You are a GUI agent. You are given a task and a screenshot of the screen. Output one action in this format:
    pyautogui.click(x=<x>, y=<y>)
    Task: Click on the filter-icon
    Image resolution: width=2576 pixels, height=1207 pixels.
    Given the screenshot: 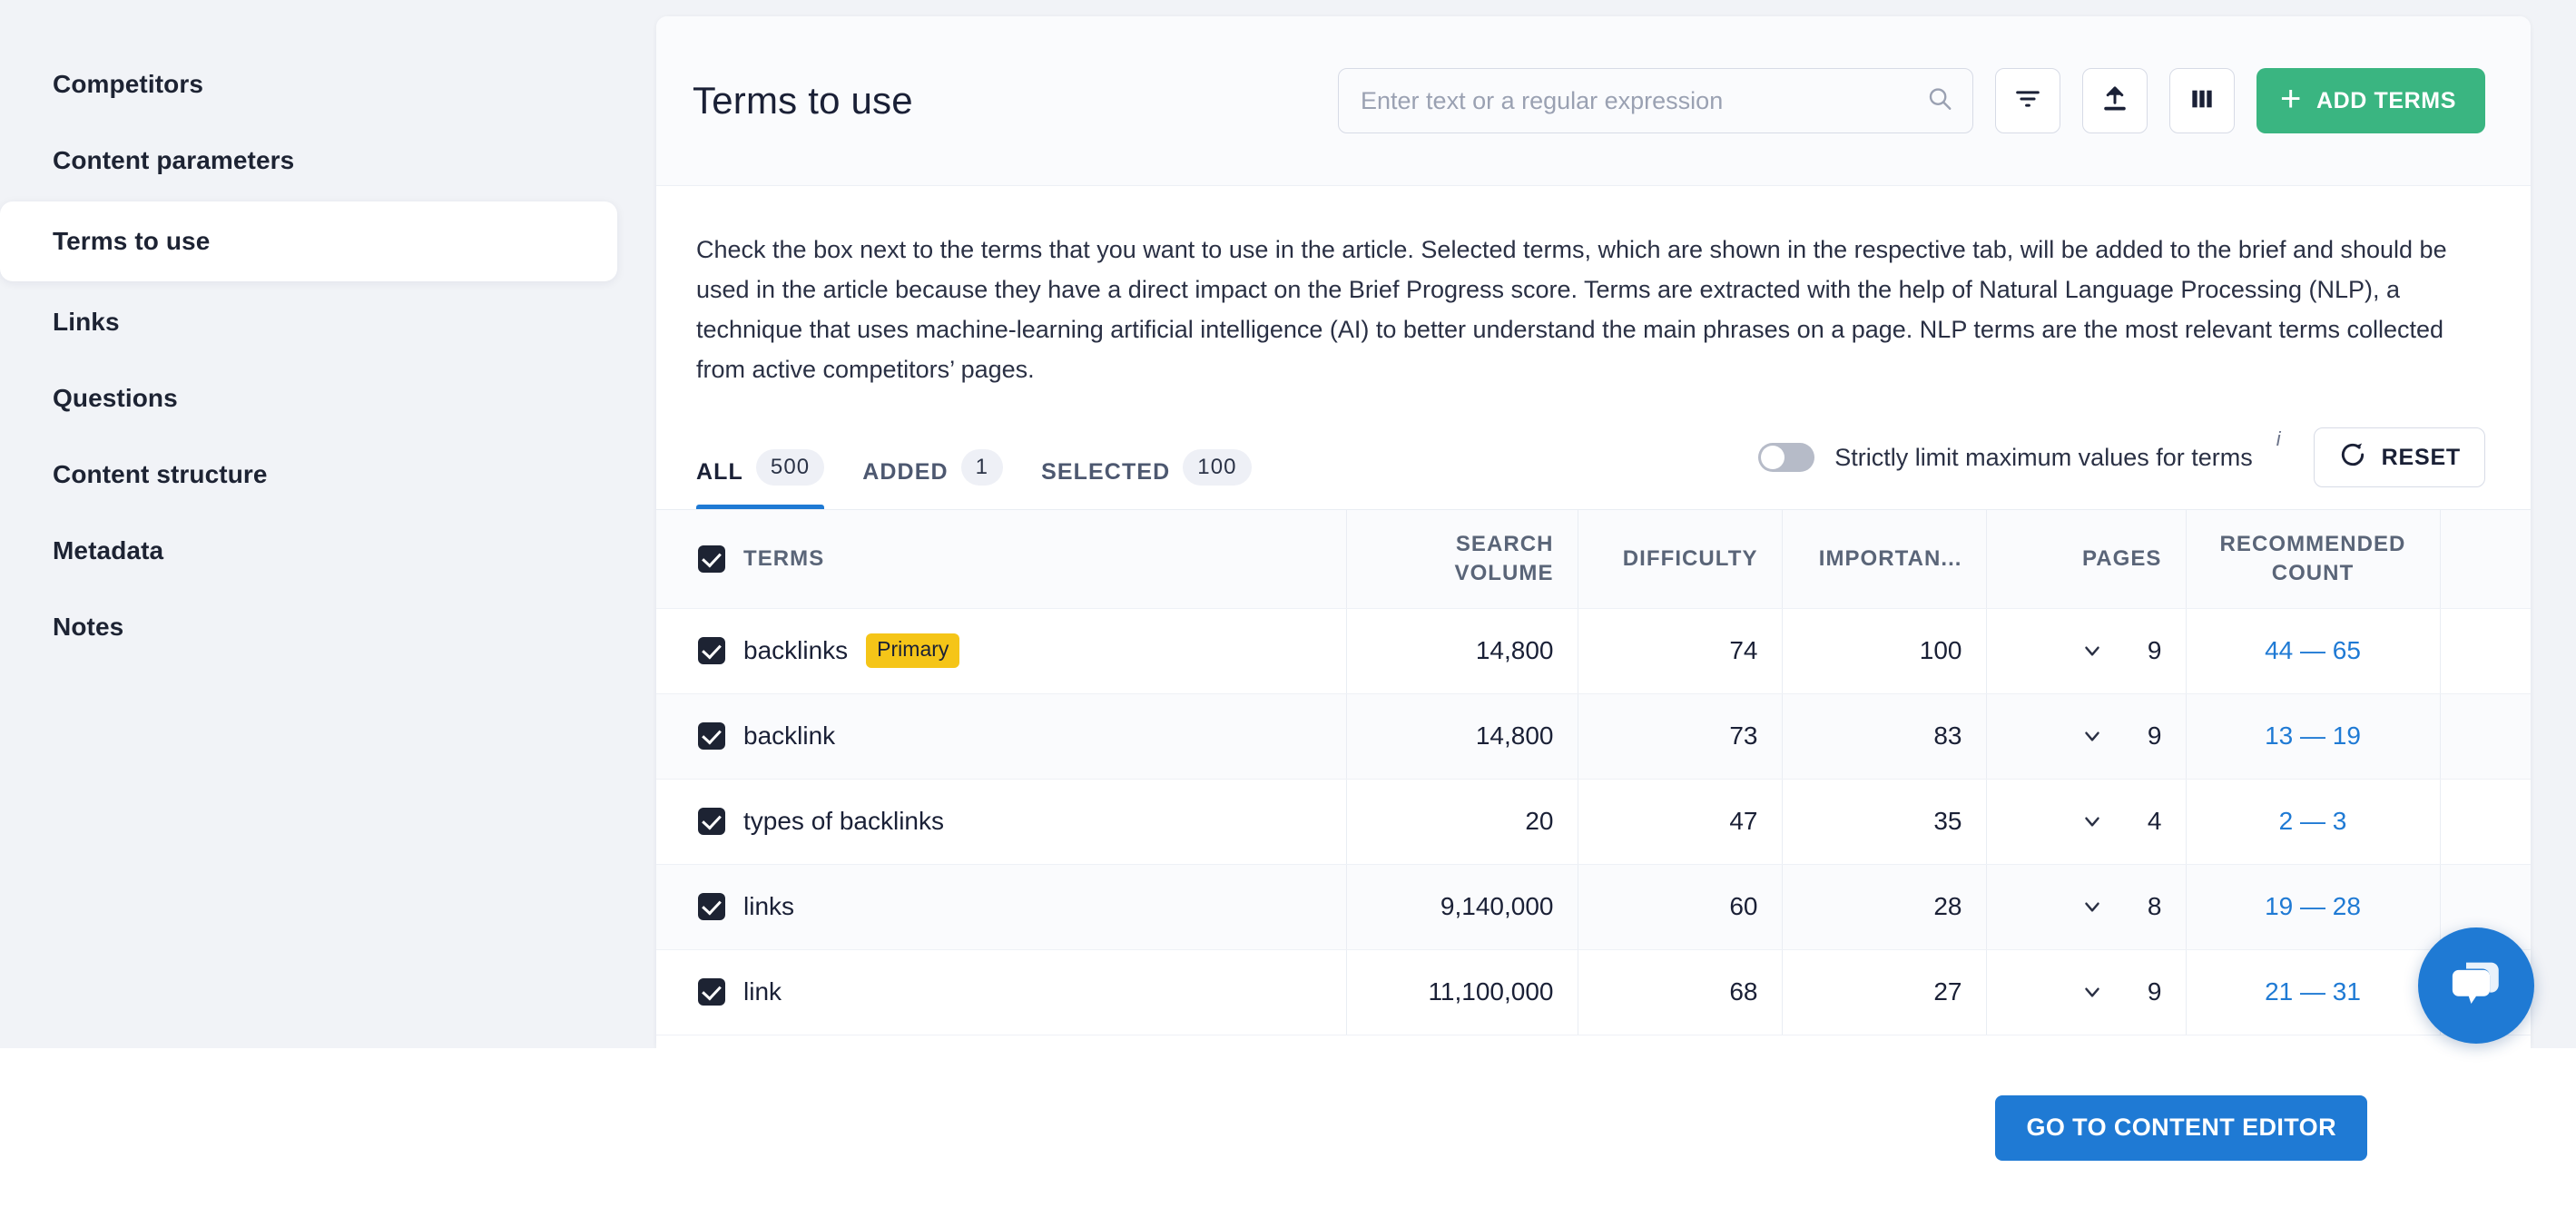 What is the action you would take?
    pyautogui.click(x=2027, y=101)
    